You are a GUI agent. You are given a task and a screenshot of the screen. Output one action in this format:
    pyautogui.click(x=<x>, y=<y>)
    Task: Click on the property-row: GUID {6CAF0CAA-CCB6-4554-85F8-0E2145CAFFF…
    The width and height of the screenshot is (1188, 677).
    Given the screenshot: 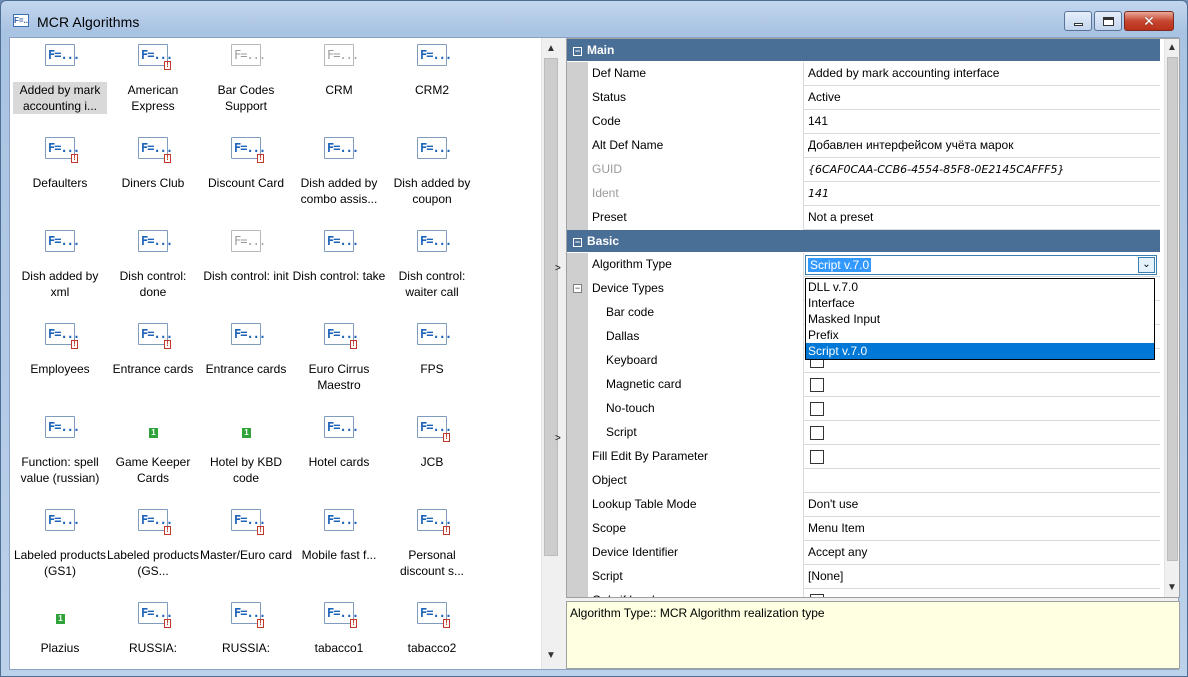 What is the action you would take?
    pyautogui.click(x=863, y=170)
    